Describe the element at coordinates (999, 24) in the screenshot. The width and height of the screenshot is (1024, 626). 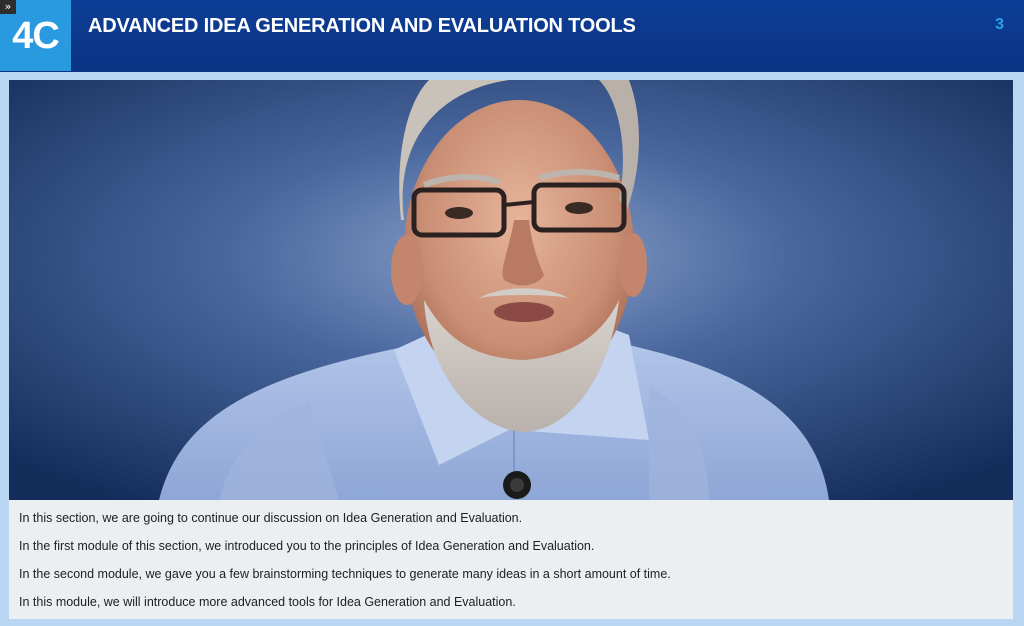
I see `page-number: 3` at that location.